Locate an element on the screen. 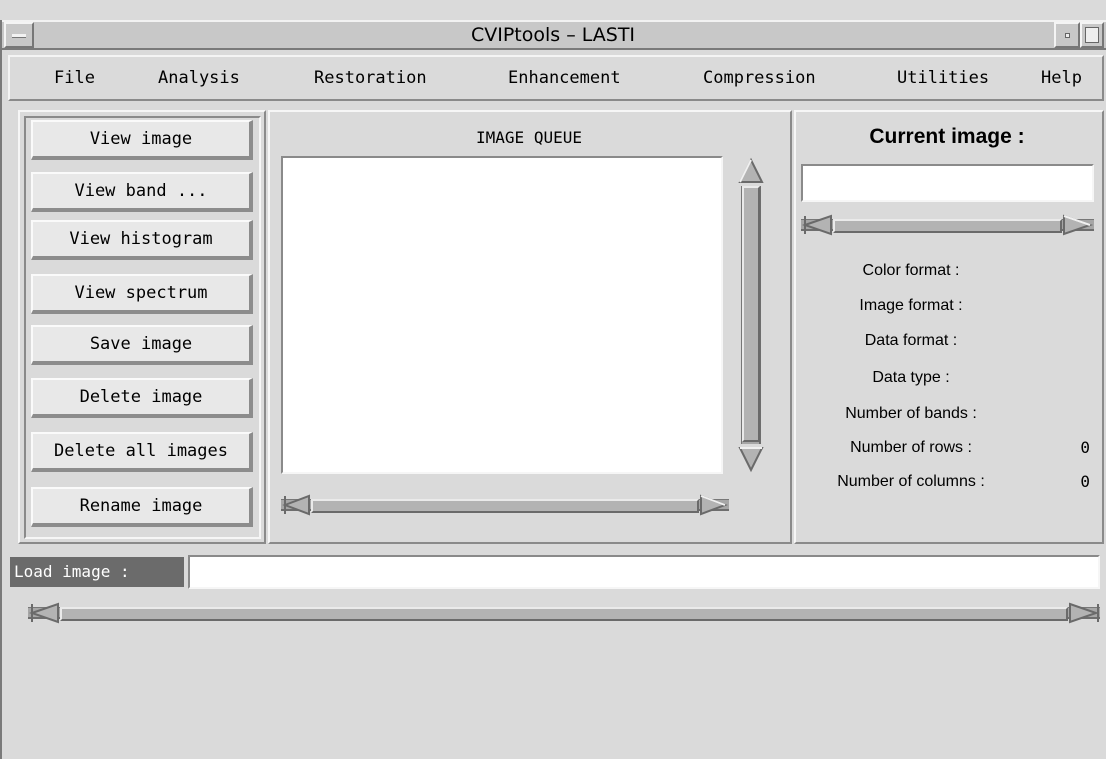 The image size is (1106, 759). menu-help: Help is located at coordinates (1061, 78).